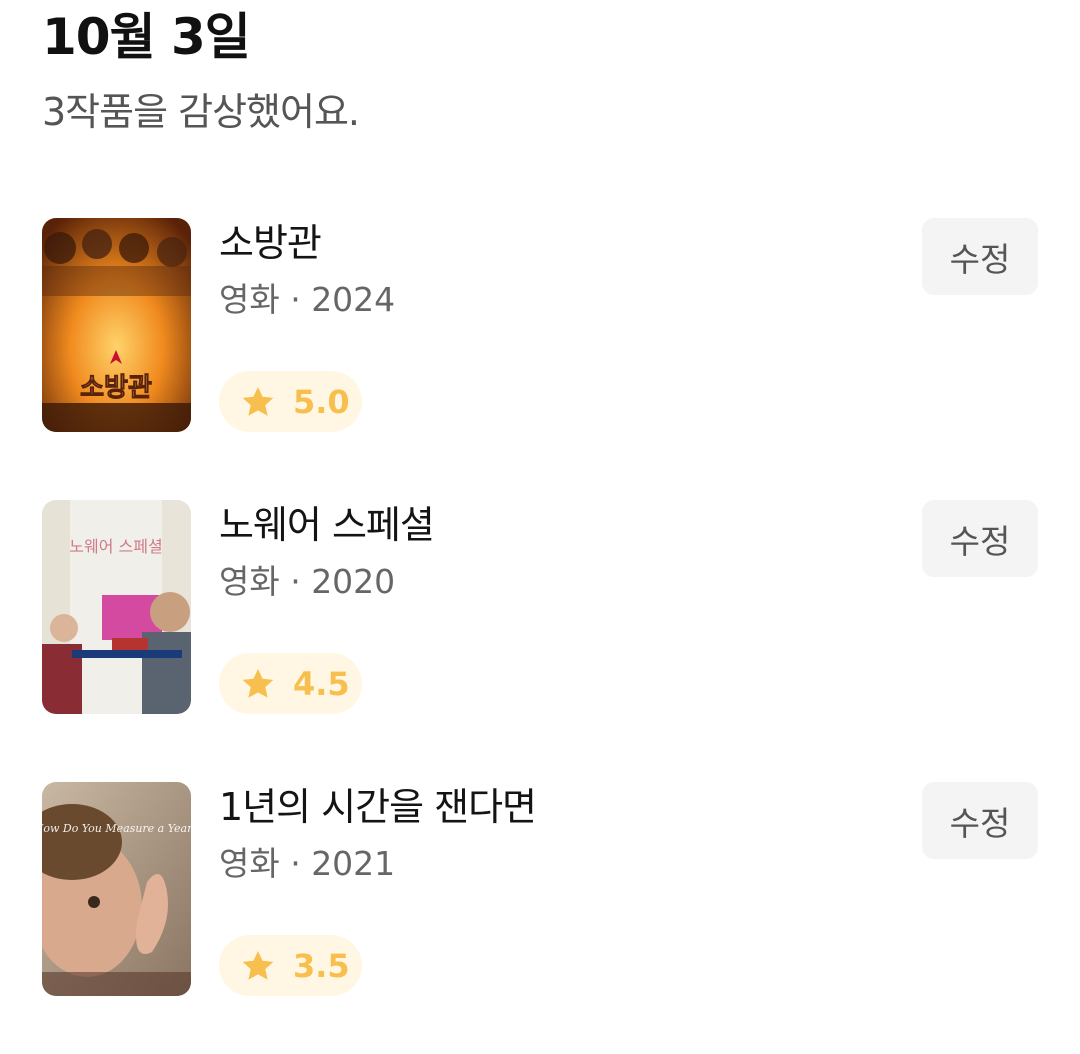  I want to click on item-title: 1년의 시간을 잰다면, so click(378, 807).